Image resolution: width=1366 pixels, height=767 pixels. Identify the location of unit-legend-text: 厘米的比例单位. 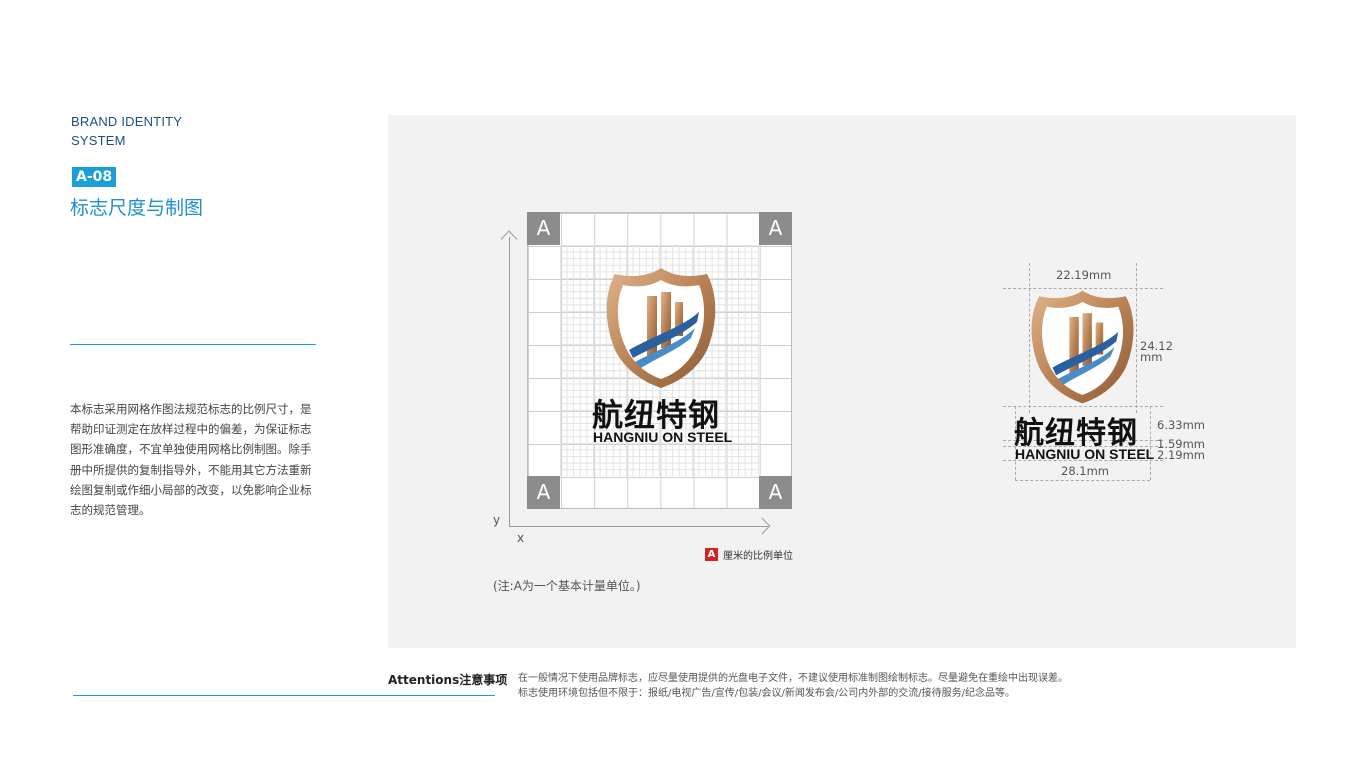
(758, 556).